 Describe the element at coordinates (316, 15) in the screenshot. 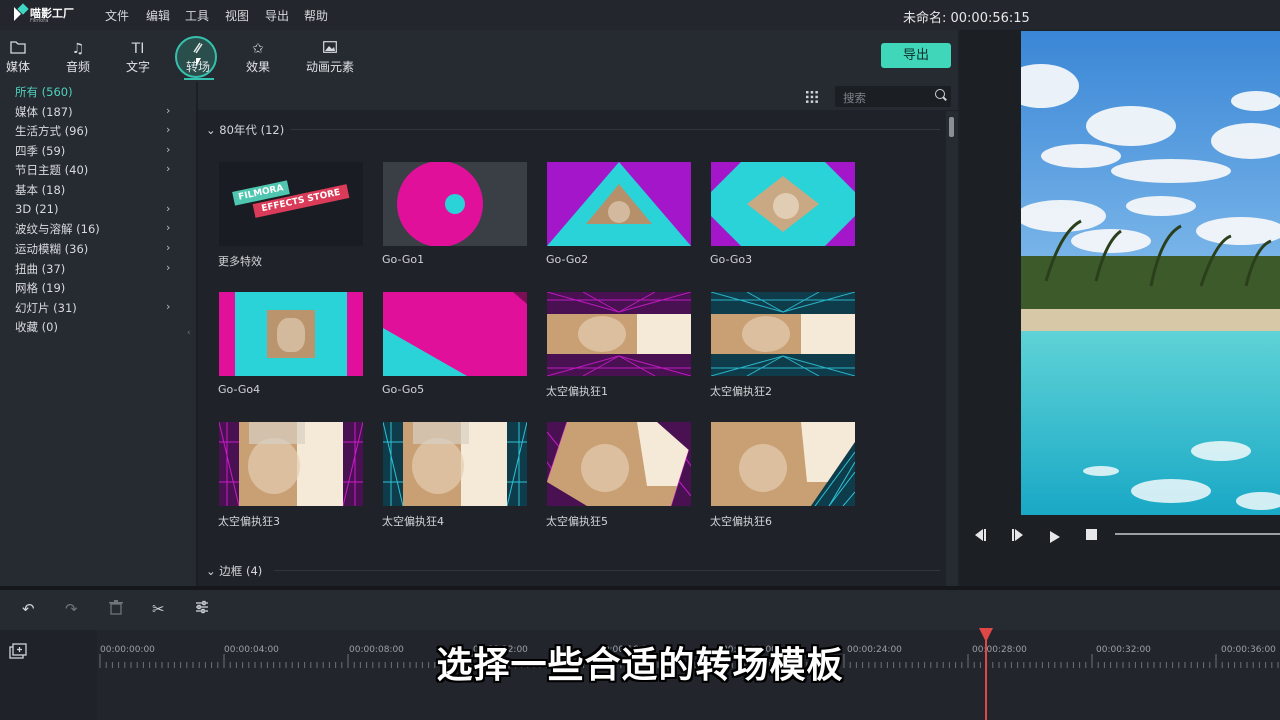

I see `menu-help: 帮助` at that location.